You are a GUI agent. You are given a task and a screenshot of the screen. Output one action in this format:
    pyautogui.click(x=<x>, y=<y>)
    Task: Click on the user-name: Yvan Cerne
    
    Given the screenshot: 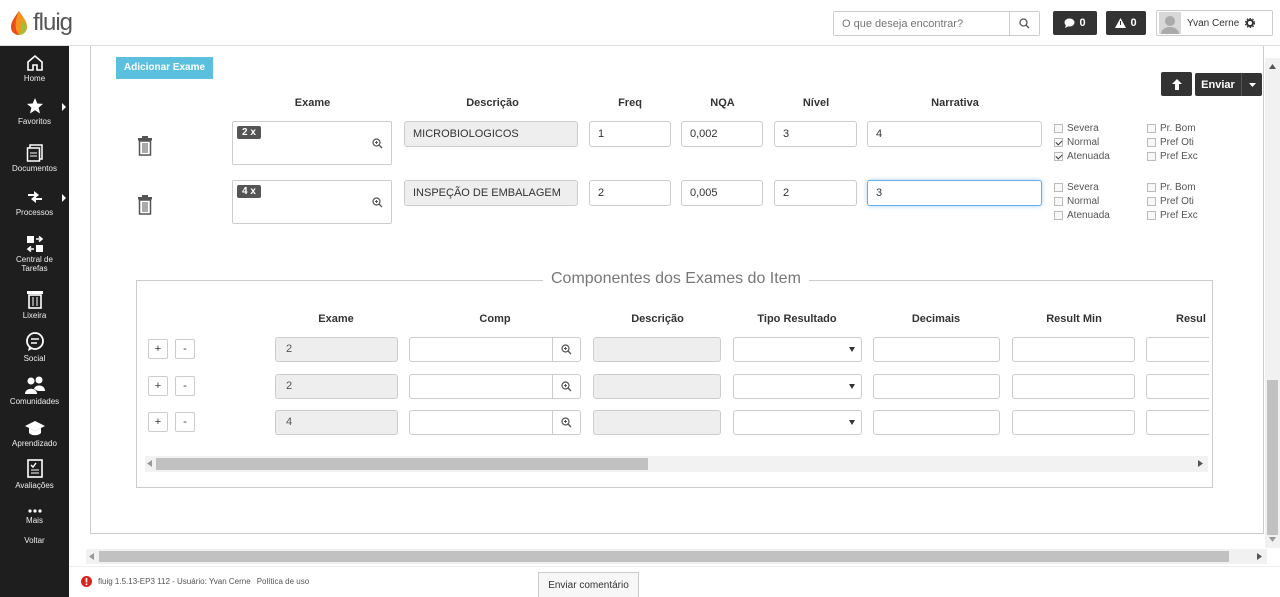 What is the action you would take?
    pyautogui.click(x=1213, y=23)
    